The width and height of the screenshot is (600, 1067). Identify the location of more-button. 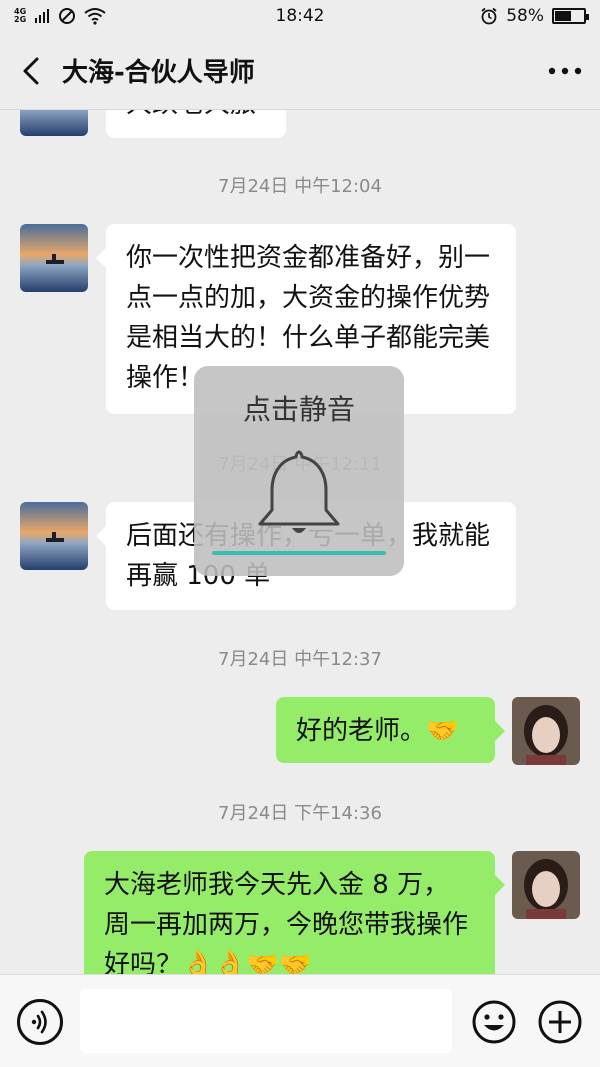
(565, 71).